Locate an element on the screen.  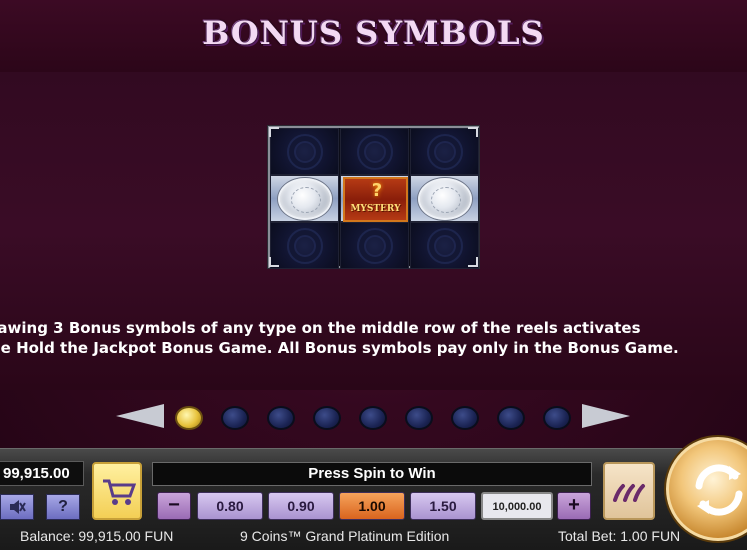
previous-page-arrow-icon is located at coordinates (140, 416).